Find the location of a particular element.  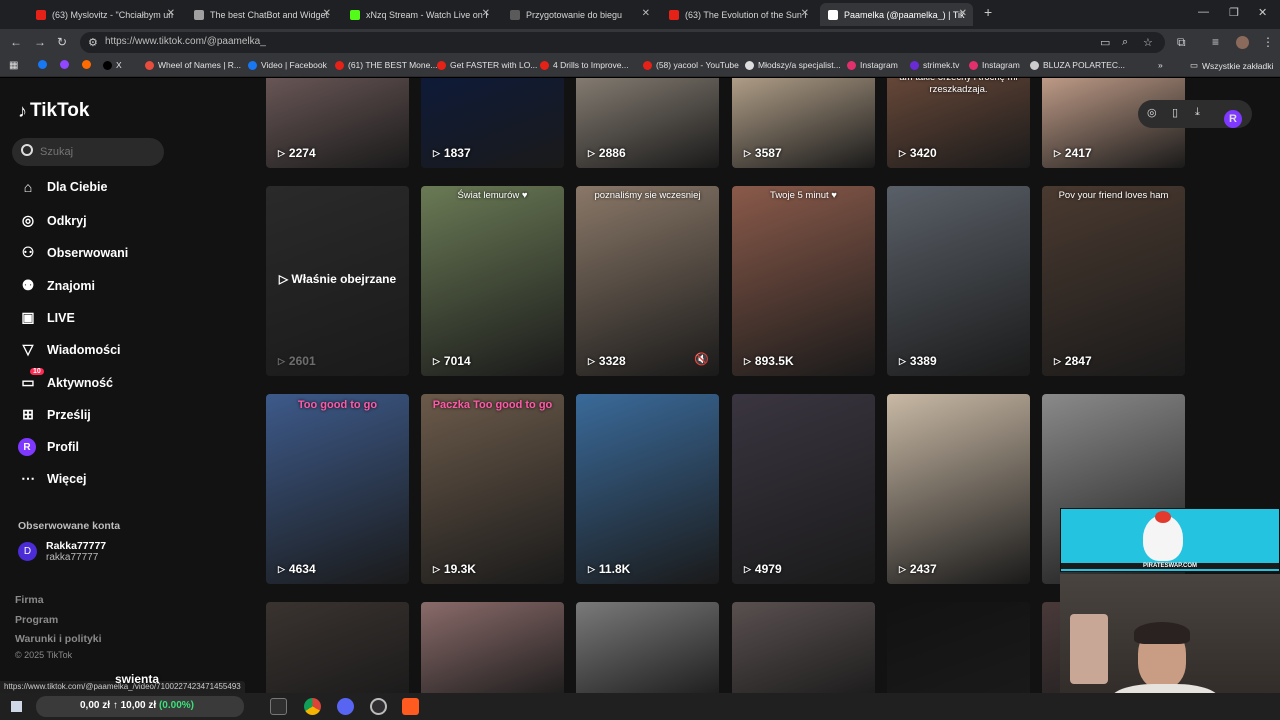

video-tile: ▷ 1837 is located at coordinates (492, 123).